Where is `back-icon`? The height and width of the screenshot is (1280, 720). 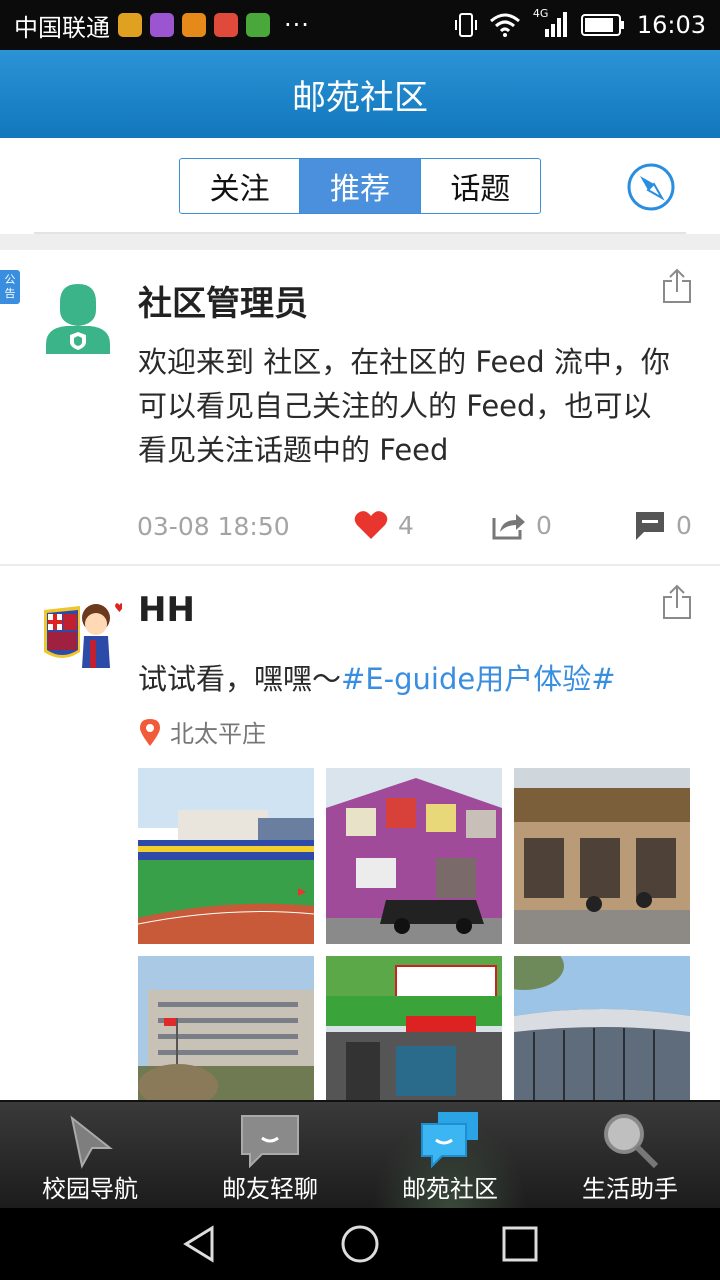 back-icon is located at coordinates (200, 1244).